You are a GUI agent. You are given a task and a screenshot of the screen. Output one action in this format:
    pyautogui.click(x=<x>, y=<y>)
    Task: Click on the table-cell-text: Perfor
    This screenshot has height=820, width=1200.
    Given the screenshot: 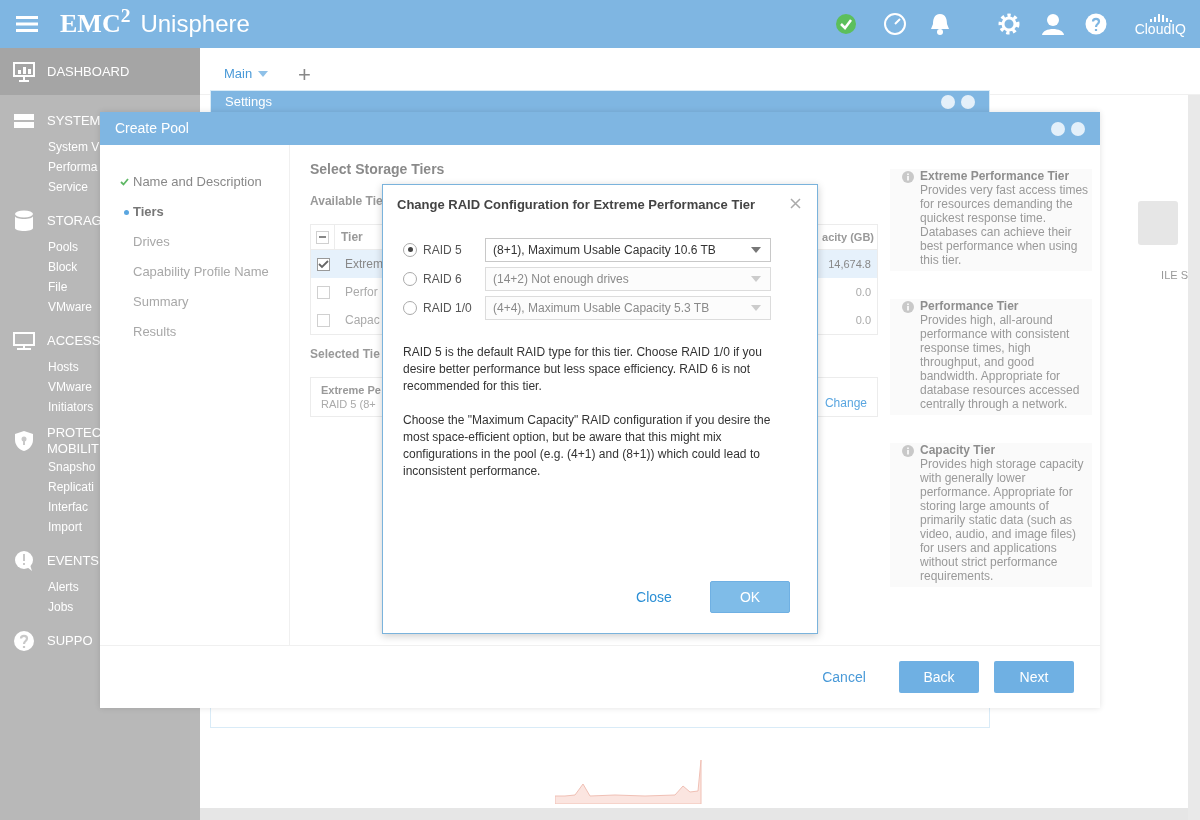 What is the action you would take?
    pyautogui.click(x=361, y=292)
    